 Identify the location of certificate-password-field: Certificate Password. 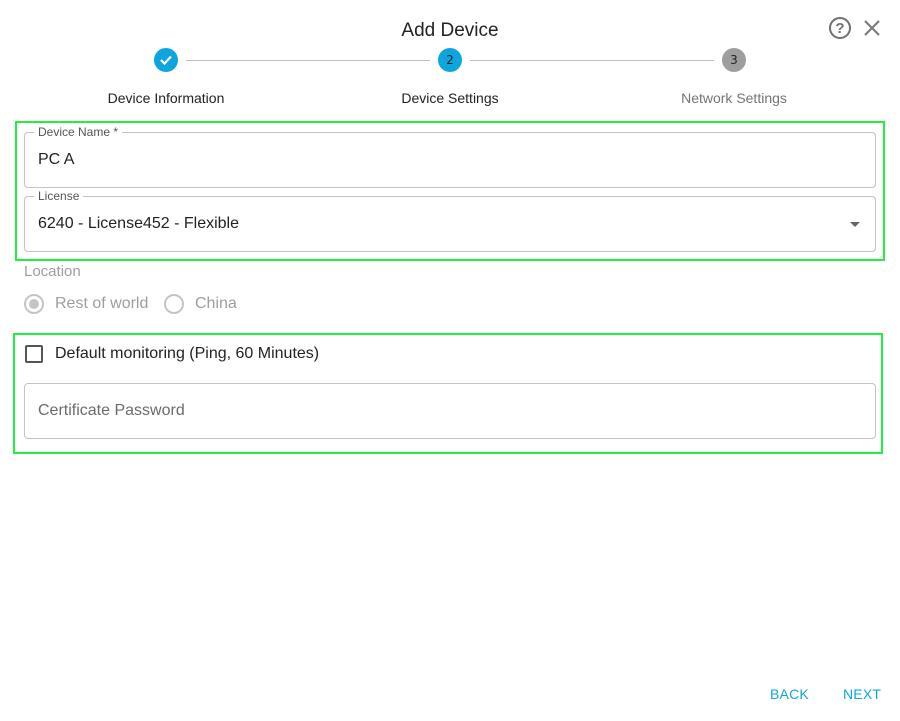
(450, 411).